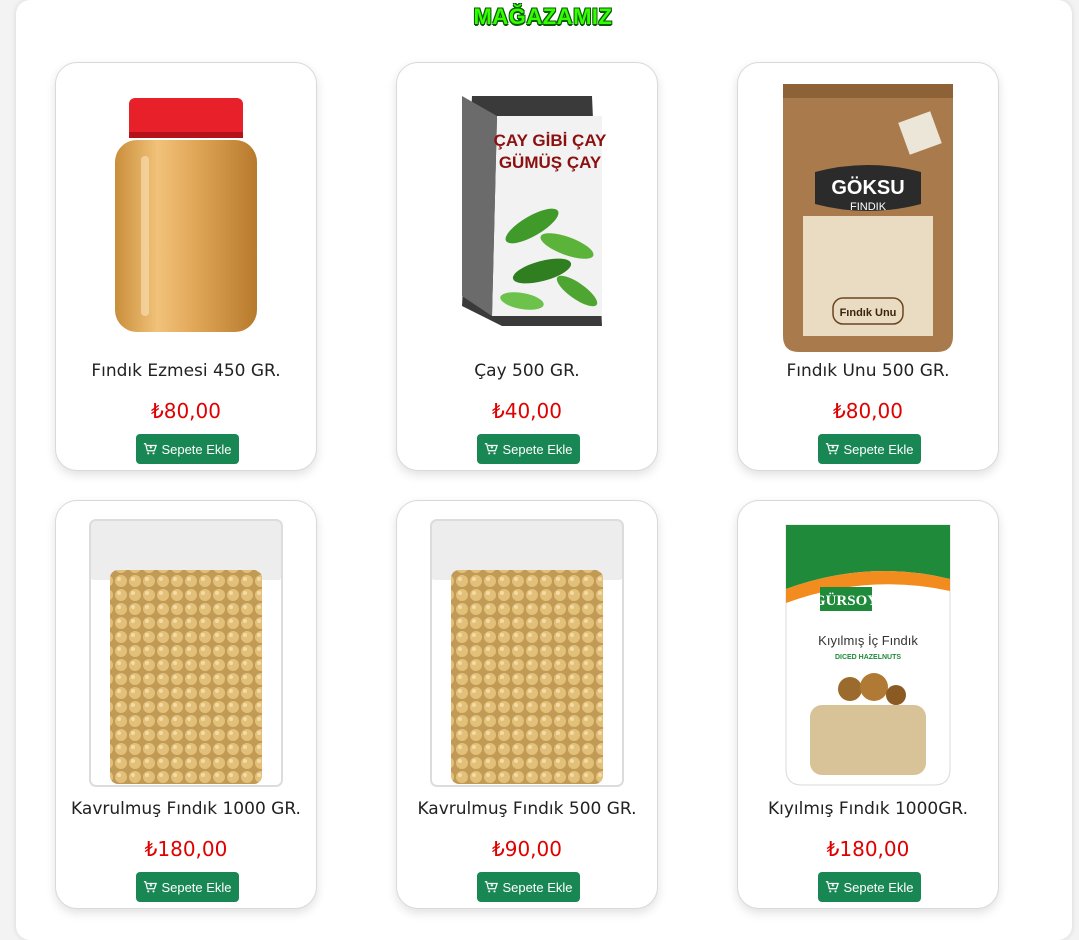  Describe the element at coordinates (868, 313) in the screenshot. I see `flour-label: Fındık Unu` at that location.